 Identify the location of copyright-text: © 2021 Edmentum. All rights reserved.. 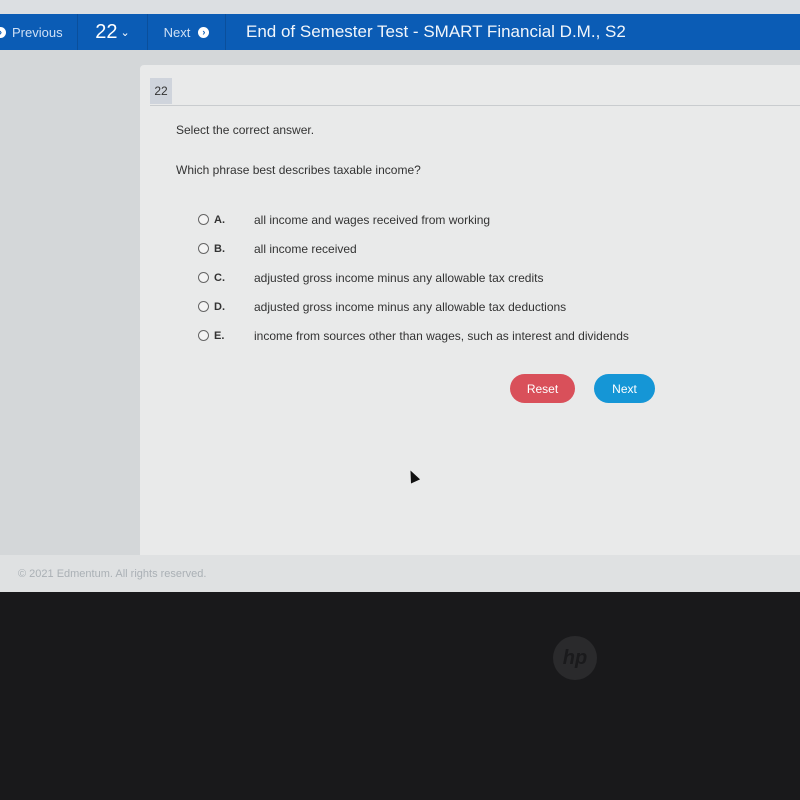
(112, 574).